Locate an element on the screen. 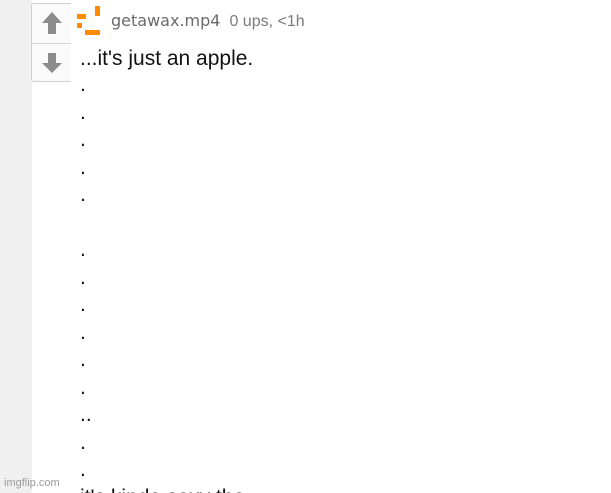 This screenshot has width=611, height=493. downvote-button is located at coordinates (51, 62).